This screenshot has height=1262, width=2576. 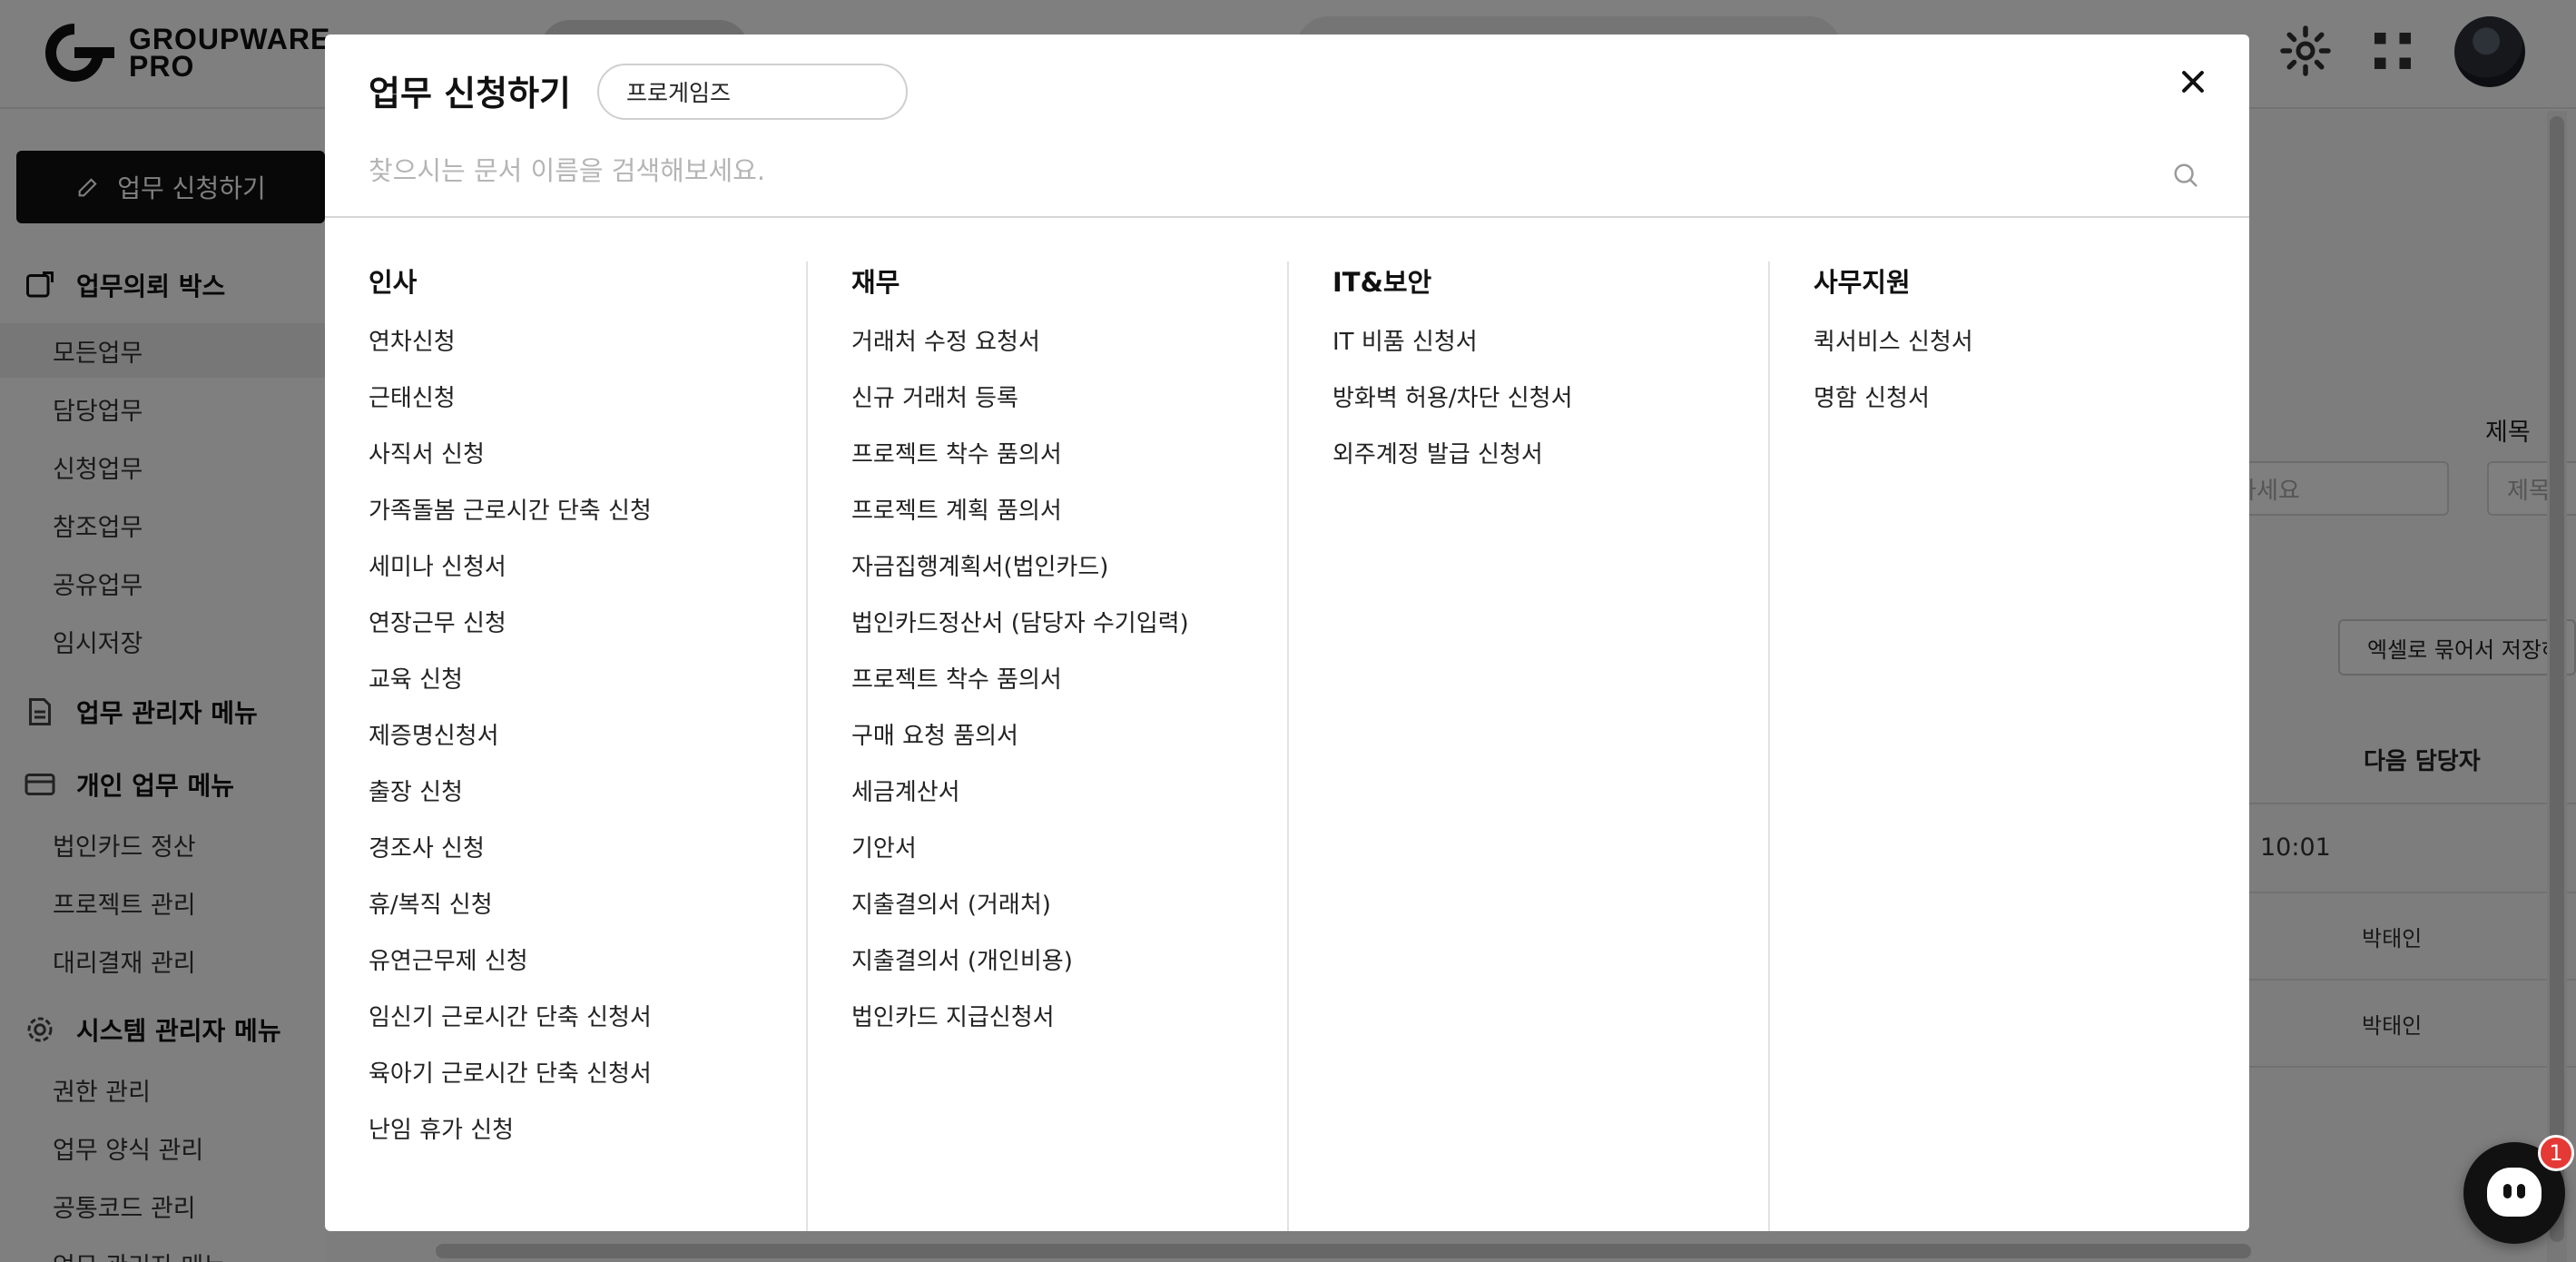 What do you see at coordinates (2193, 82) in the screenshot?
I see `close-icon` at bounding box center [2193, 82].